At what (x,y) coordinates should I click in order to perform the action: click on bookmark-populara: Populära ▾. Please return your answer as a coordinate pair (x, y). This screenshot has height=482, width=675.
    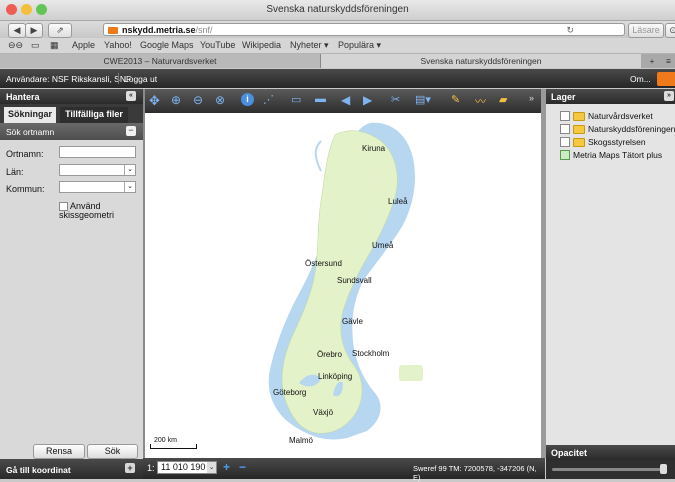
    Looking at the image, I should click on (359, 45).